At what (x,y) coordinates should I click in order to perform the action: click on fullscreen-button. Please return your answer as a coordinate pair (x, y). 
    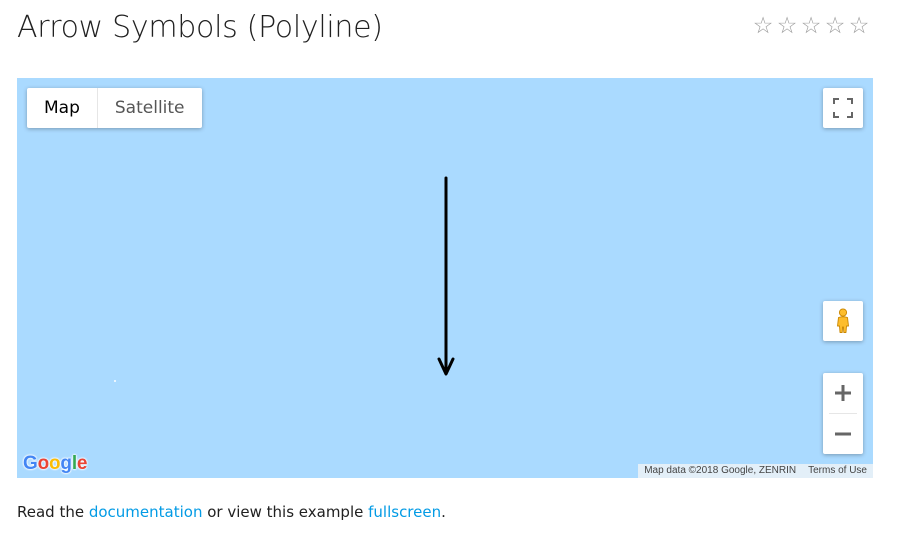
    Looking at the image, I should click on (843, 108).